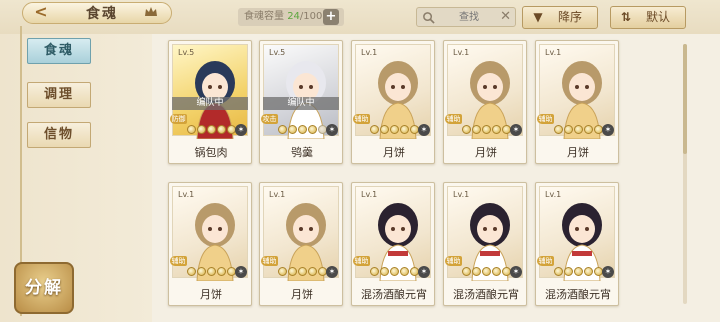  What do you see at coordinates (41, 12) in the screenshot?
I see `back-button: <` at bounding box center [41, 12].